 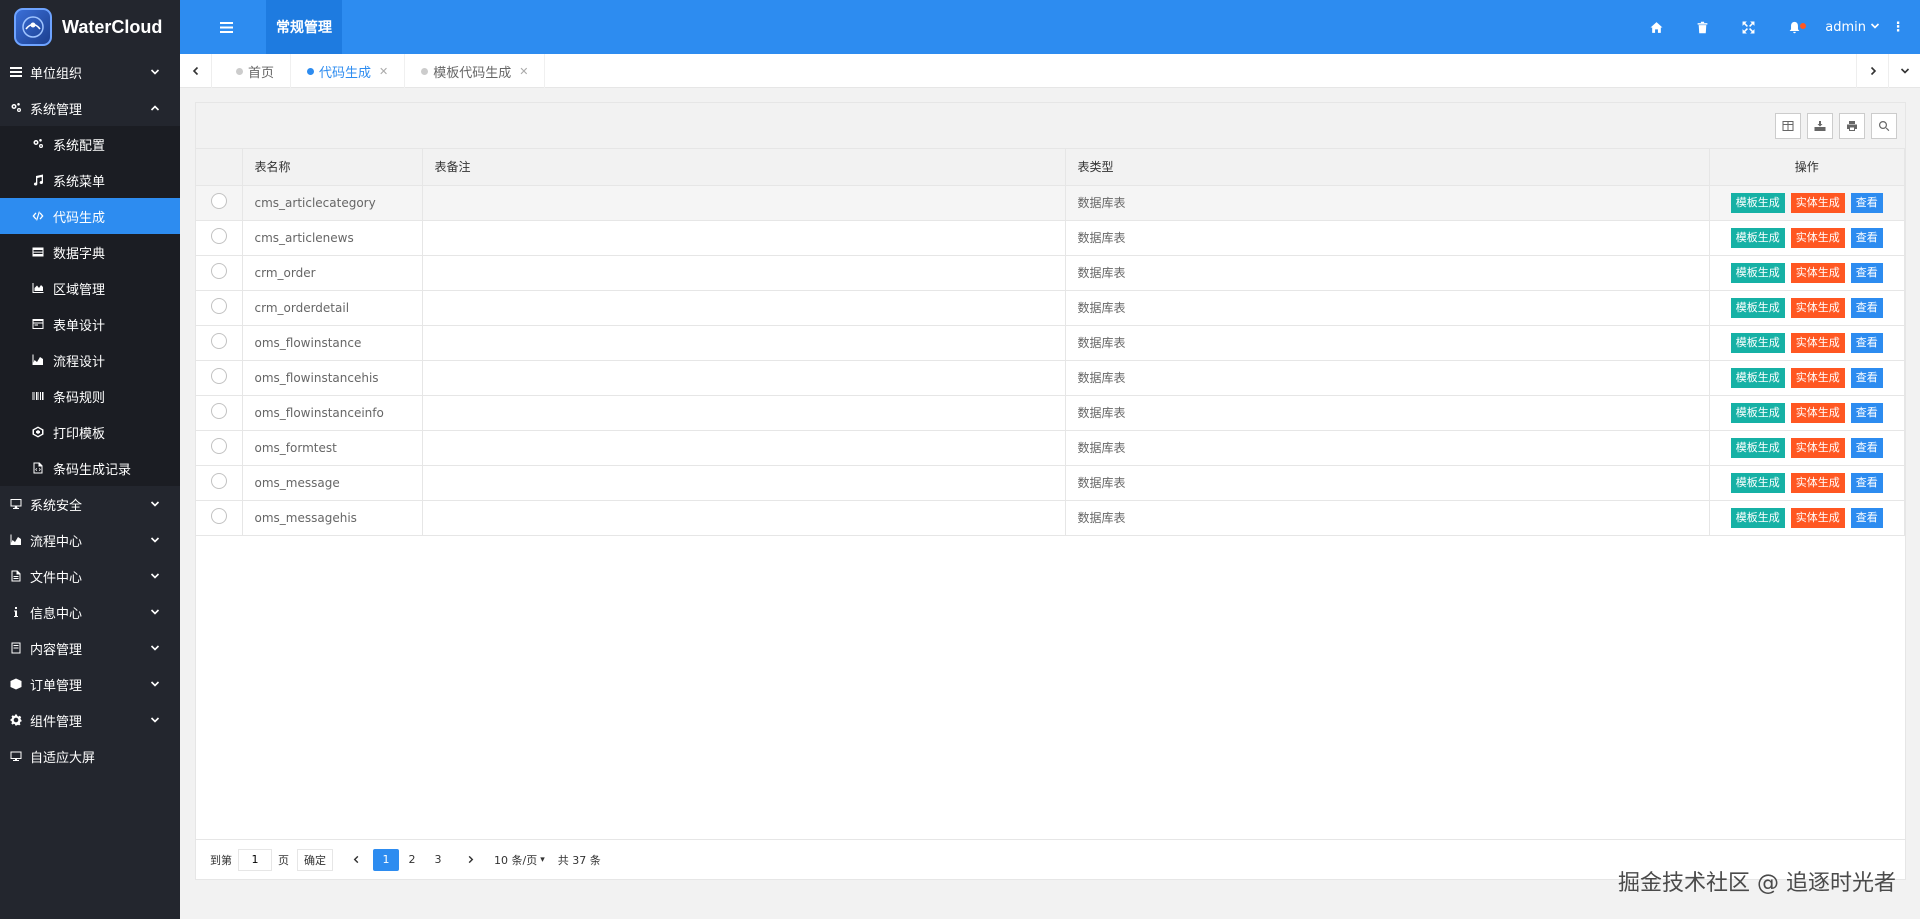 What do you see at coordinates (1050, 343) in the screenshot?
I see `table-row: oms_flowinstance 数据库表 模板生成 实体生成 查看` at bounding box center [1050, 343].